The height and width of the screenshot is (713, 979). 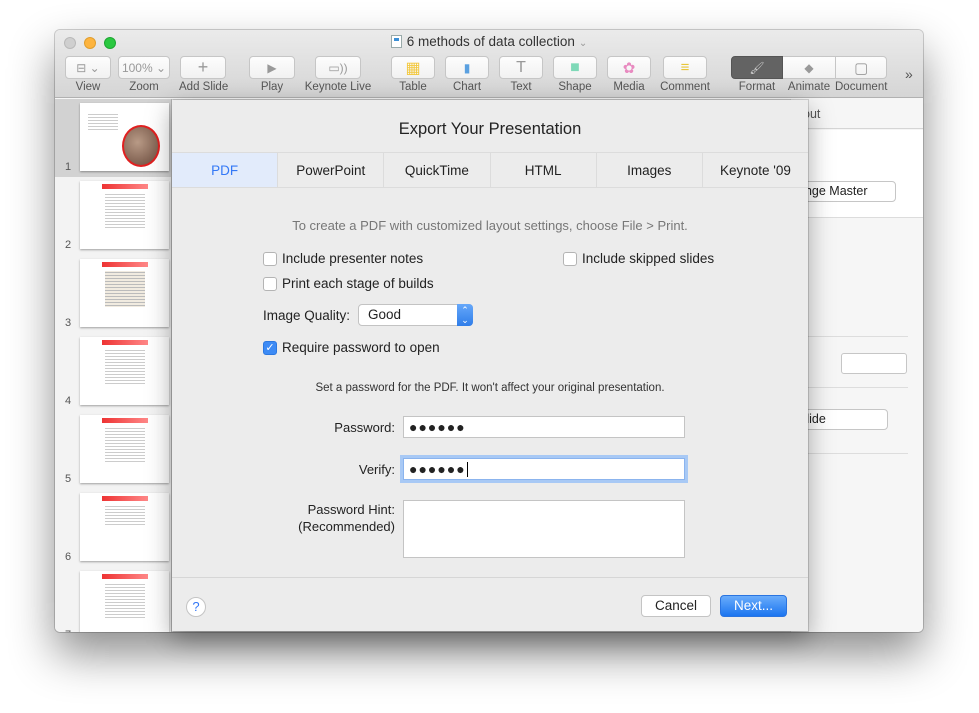 I want to click on cancel-button: Cancel, so click(x=676, y=606).